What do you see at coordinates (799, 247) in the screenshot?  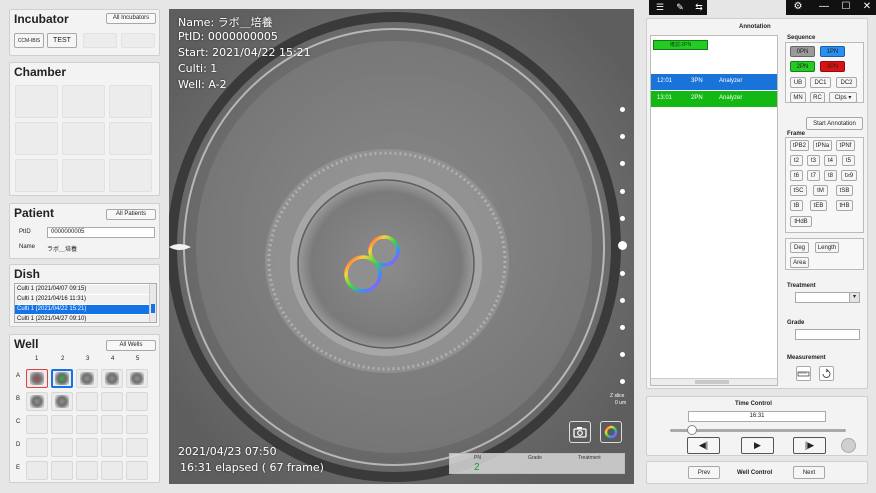 I see `measure-deg-button: Deg` at bounding box center [799, 247].